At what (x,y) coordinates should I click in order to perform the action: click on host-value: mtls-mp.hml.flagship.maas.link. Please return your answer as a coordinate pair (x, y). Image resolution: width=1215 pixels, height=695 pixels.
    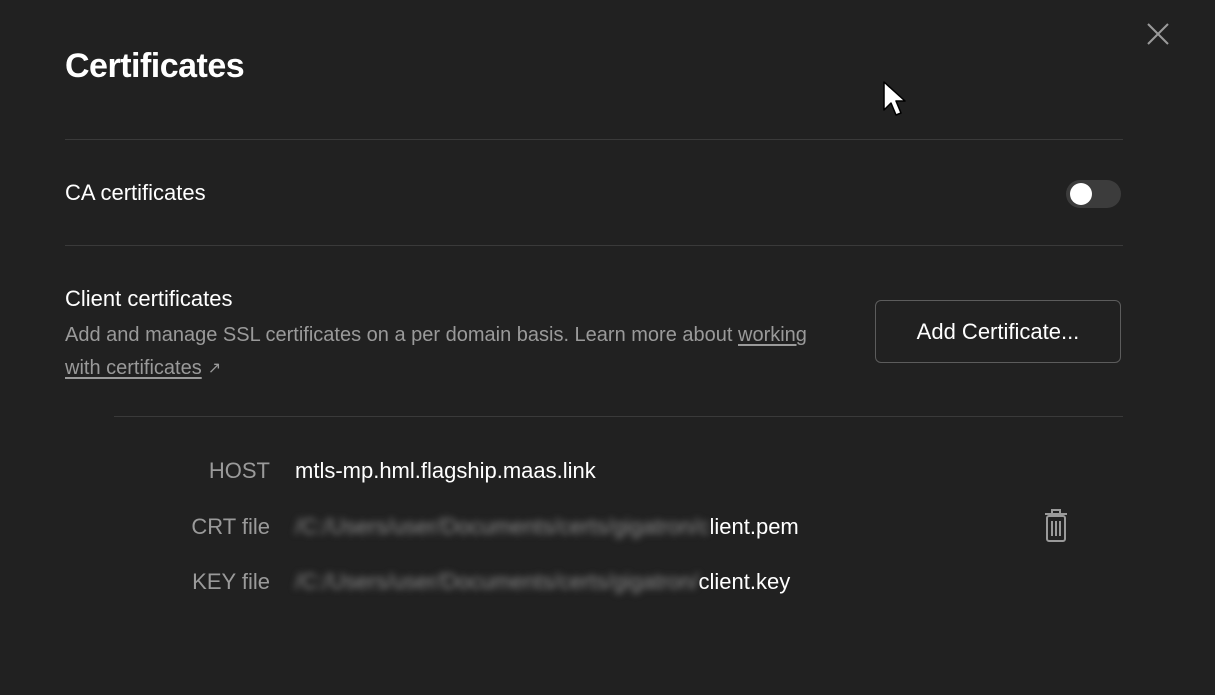
    Looking at the image, I should click on (445, 470).